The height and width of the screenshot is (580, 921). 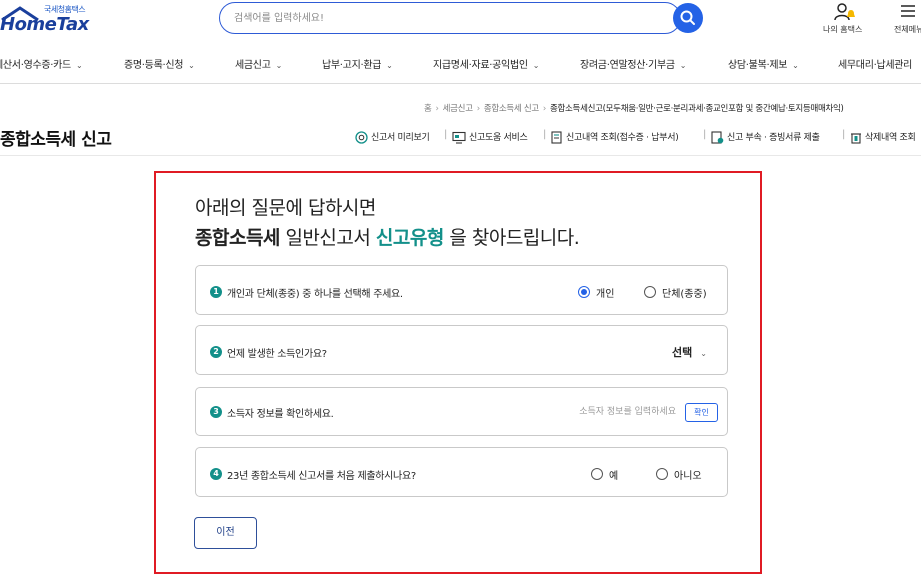 I want to click on search-button, so click(x=688, y=18).